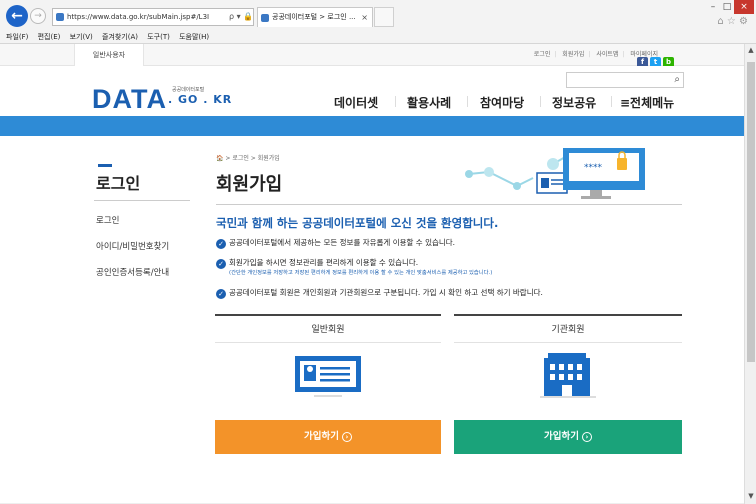 This screenshot has width=756, height=504. I want to click on logo-domain: . GO . KR, so click(200, 99).